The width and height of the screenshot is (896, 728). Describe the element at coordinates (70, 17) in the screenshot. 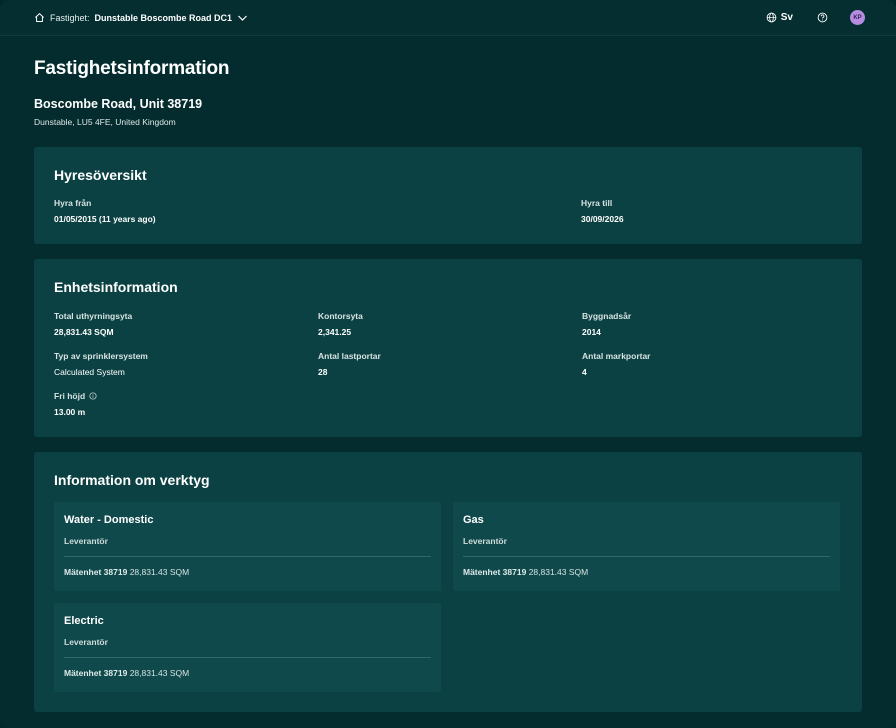

I see `property-selector-label: Fastighet:` at that location.